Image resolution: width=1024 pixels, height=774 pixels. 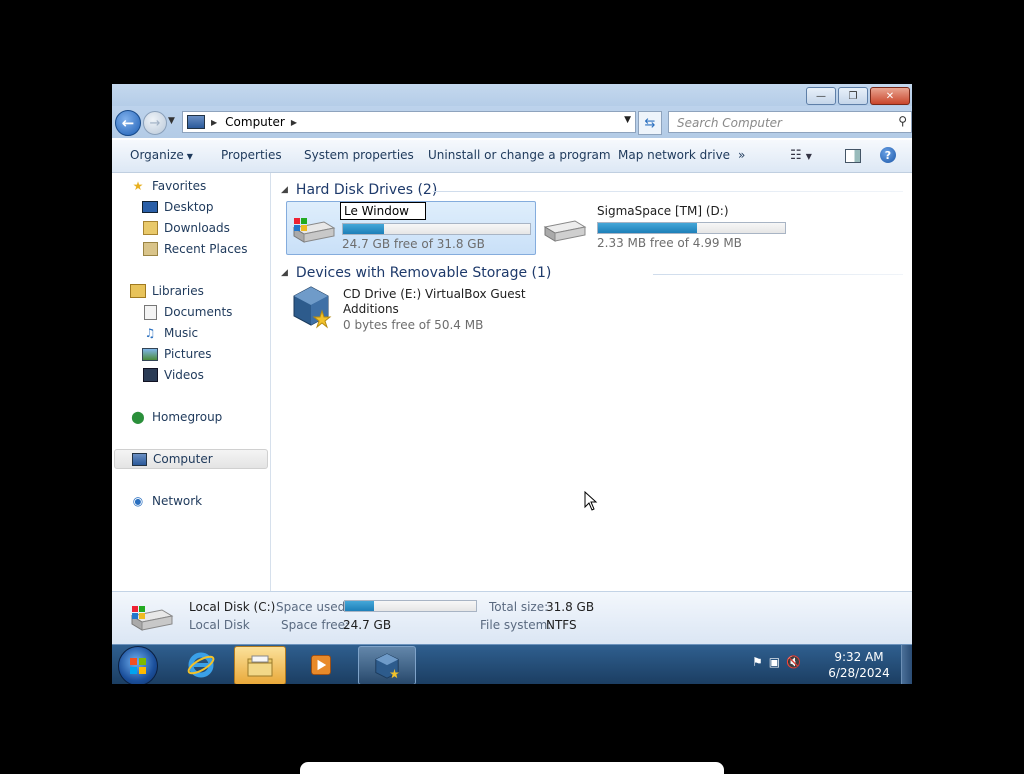 I want to click on nav-label: Homegroup, so click(x=187, y=417).